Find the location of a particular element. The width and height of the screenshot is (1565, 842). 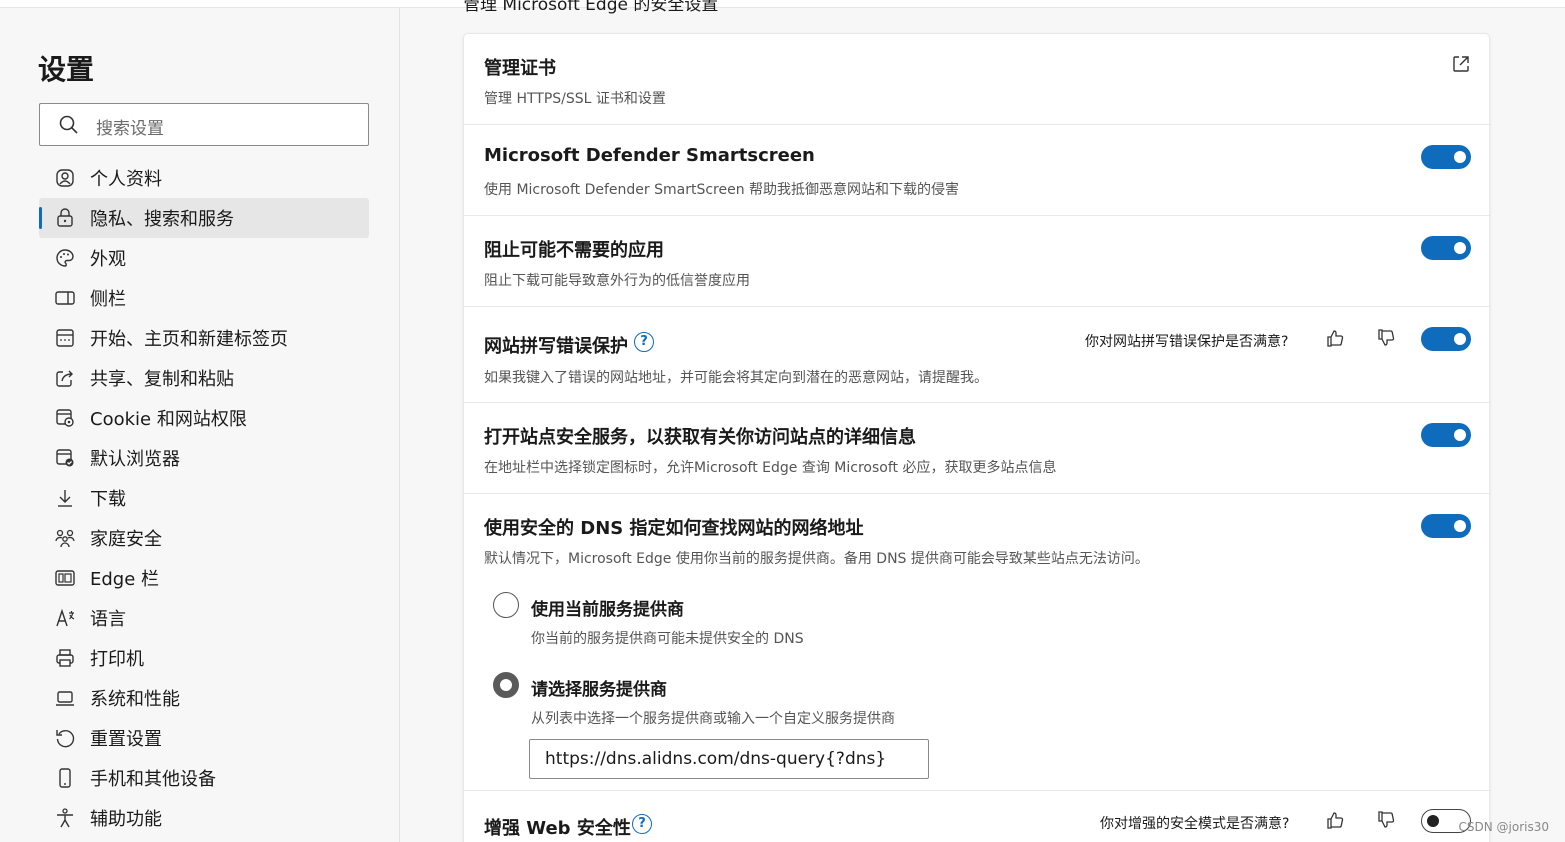

search-icon is located at coordinates (68, 124).